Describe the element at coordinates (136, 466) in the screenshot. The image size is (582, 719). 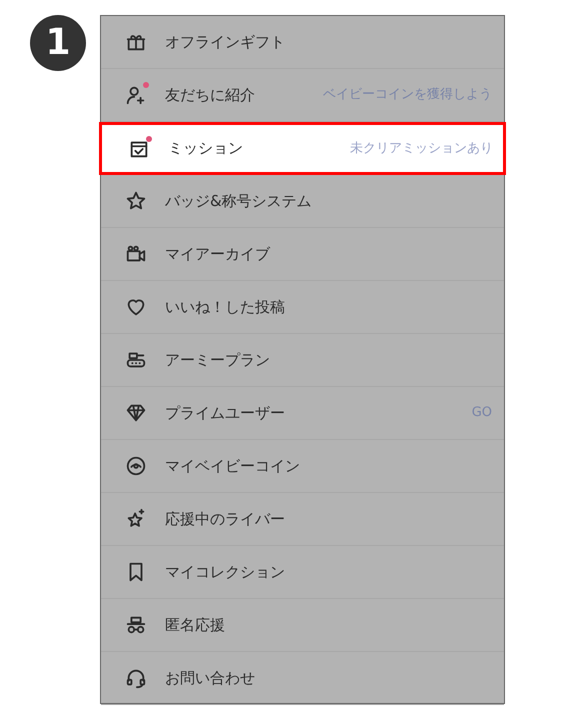
I see `coin-icon` at that location.